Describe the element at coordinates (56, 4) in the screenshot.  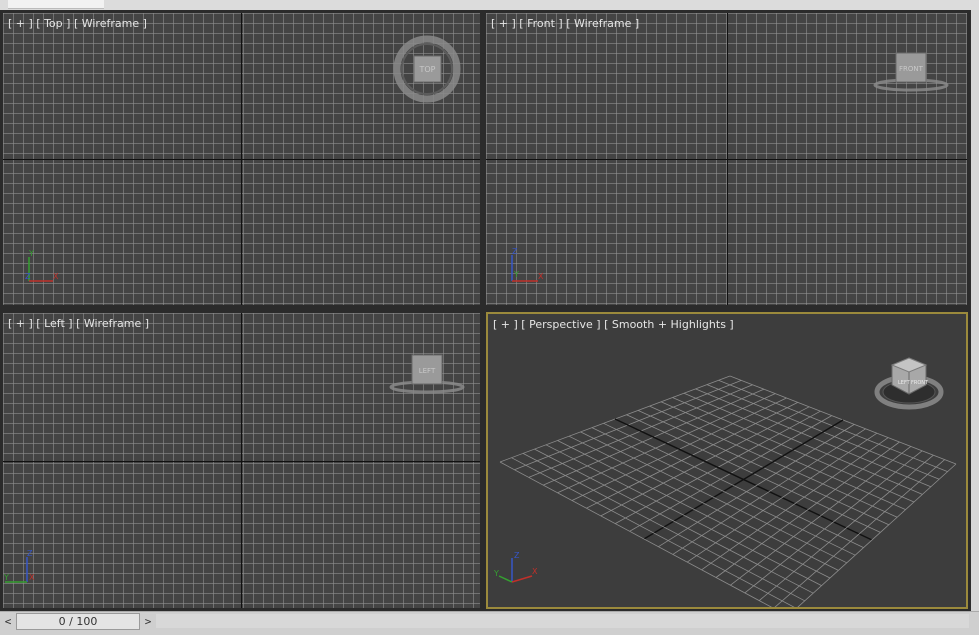
I see `tab-handle` at that location.